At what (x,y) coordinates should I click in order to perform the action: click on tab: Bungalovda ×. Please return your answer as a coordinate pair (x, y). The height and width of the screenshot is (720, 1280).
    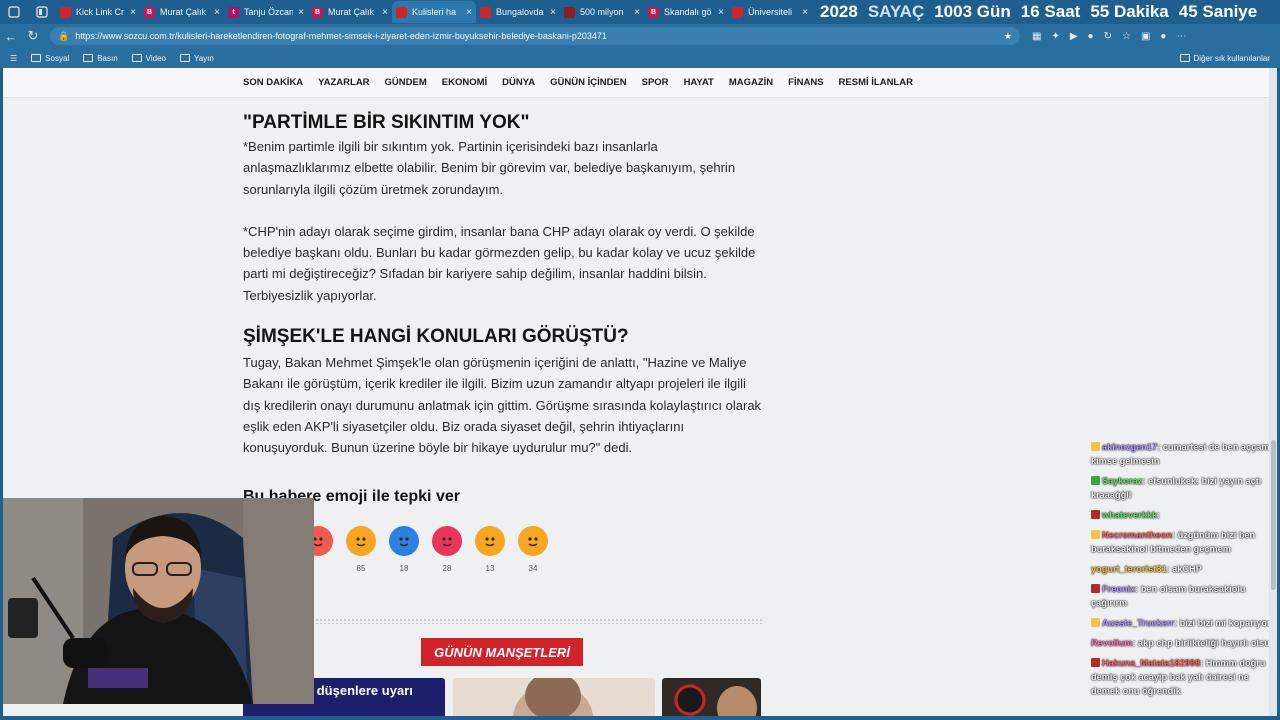
    Looking at the image, I should click on (518, 12).